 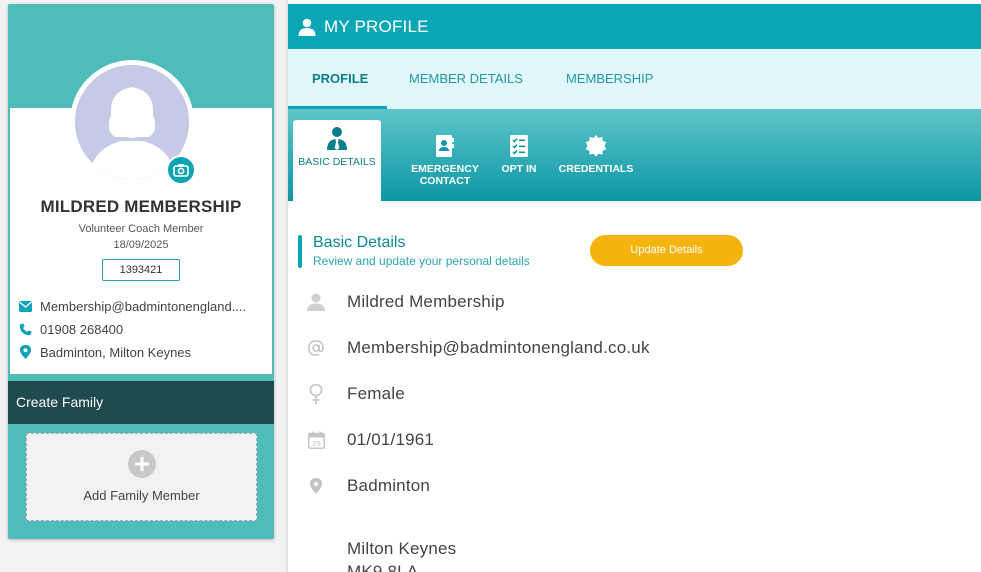 I want to click on detail-gender: Female, so click(x=376, y=393).